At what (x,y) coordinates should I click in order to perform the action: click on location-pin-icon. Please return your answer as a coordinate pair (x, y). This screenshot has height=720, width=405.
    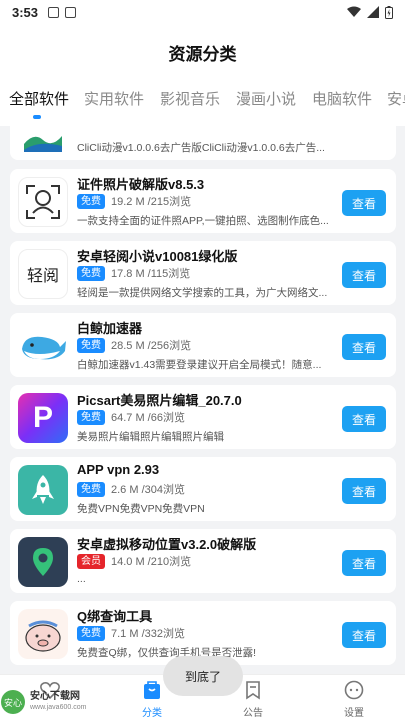
    Looking at the image, I should click on (43, 562).